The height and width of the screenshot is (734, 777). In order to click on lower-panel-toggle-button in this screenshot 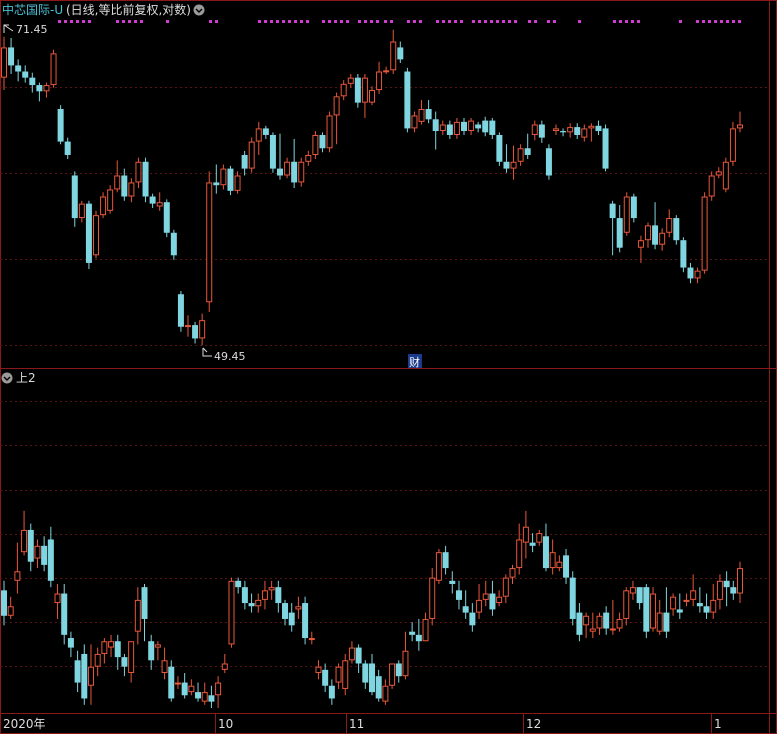, I will do `click(7, 378)`.